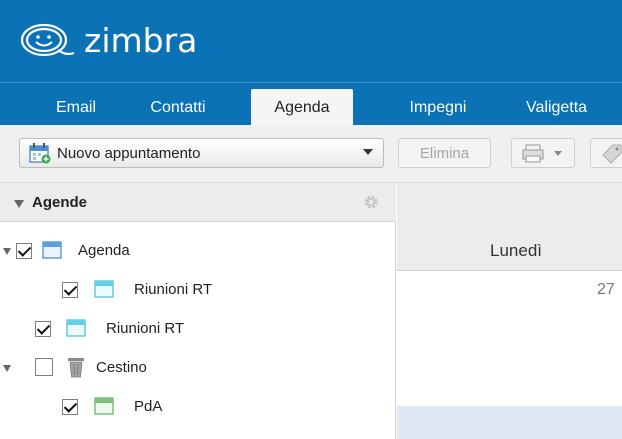 The width and height of the screenshot is (622, 439). I want to click on tab-valigetta: Valigetta, so click(566, 107).